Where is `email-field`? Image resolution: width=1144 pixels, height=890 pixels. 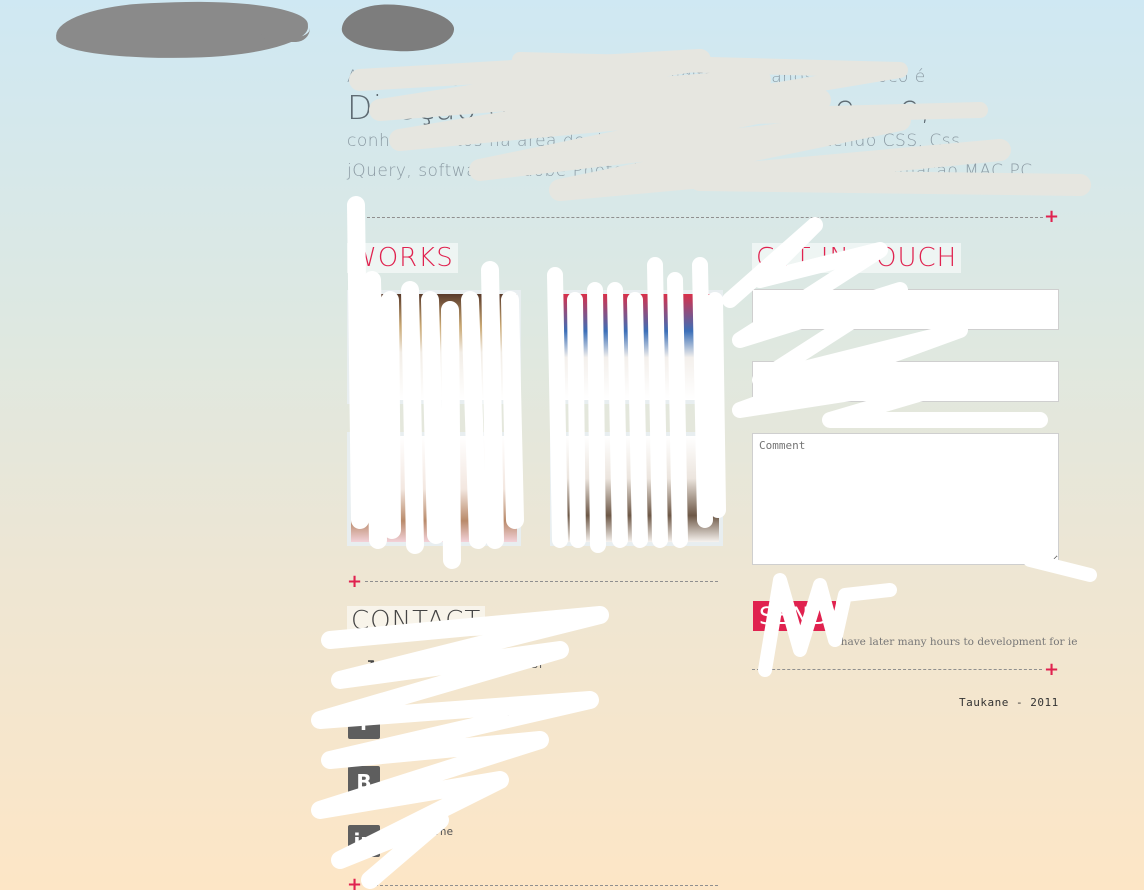
email-field is located at coordinates (905, 381).